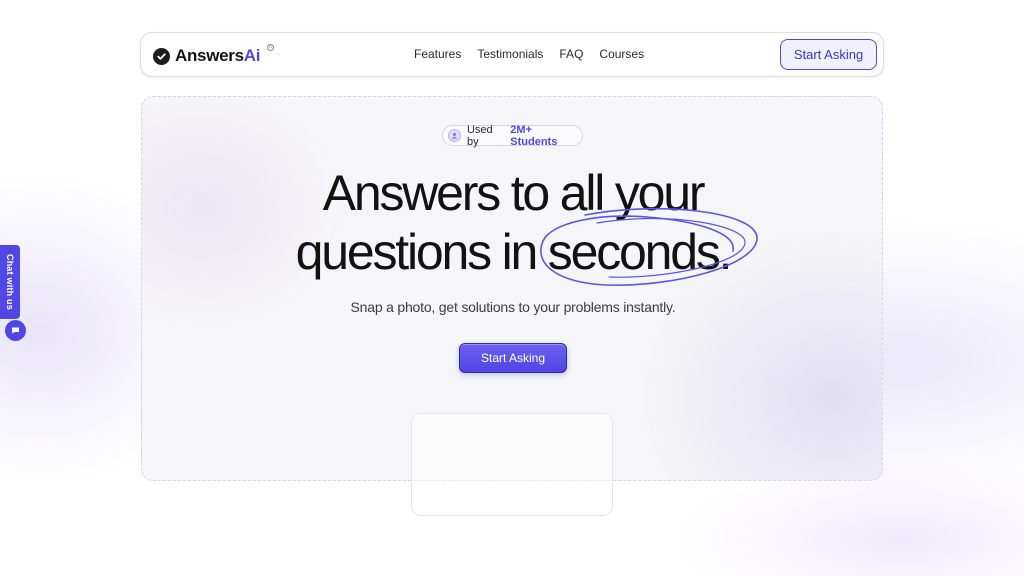  I want to click on nav-link-testimonials: Testimonials, so click(510, 54).